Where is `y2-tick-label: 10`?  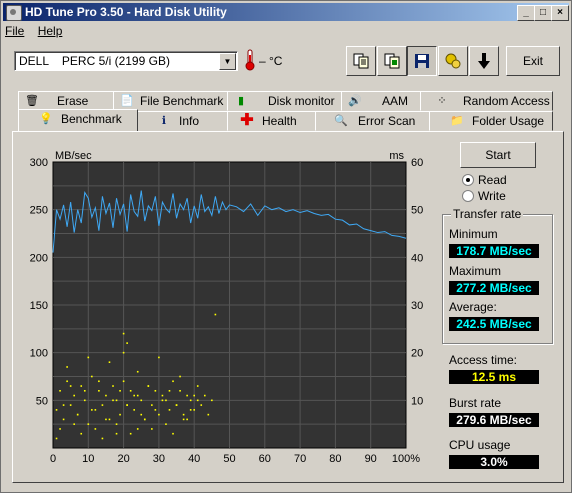
y2-tick-label: 10 is located at coordinates (417, 401).